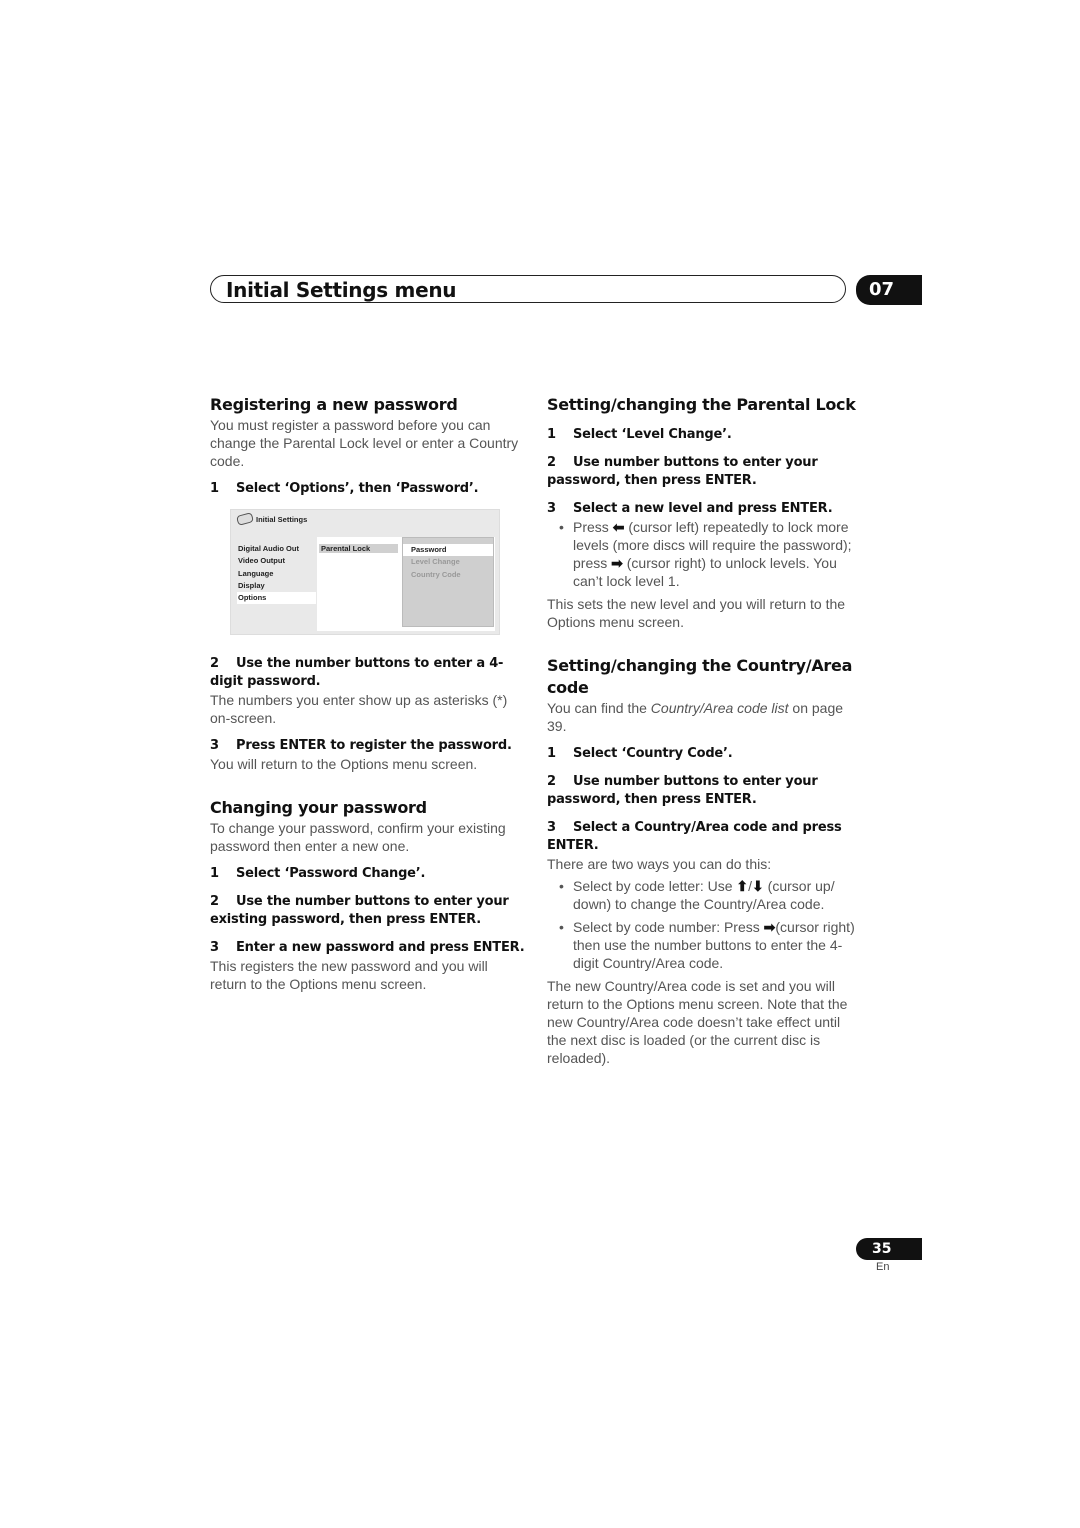 The height and width of the screenshot is (1528, 1080). I want to click on osd-options-panel: Password Level Change Country Code, so click(448, 584).